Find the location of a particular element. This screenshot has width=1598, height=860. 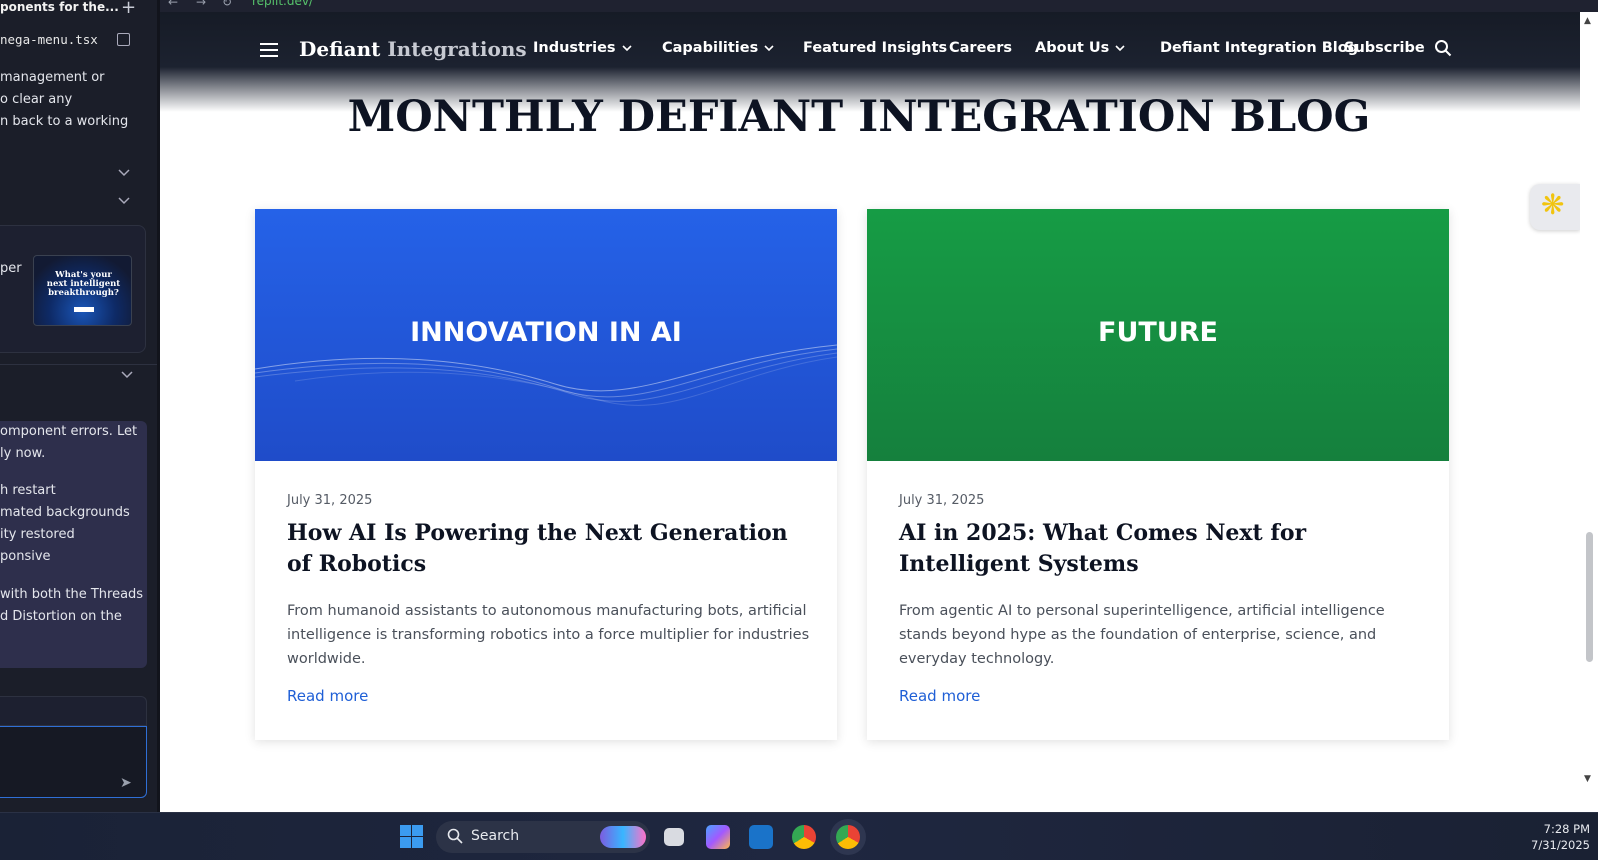

clock-date: 7/31/2025 is located at coordinates (1560, 845).